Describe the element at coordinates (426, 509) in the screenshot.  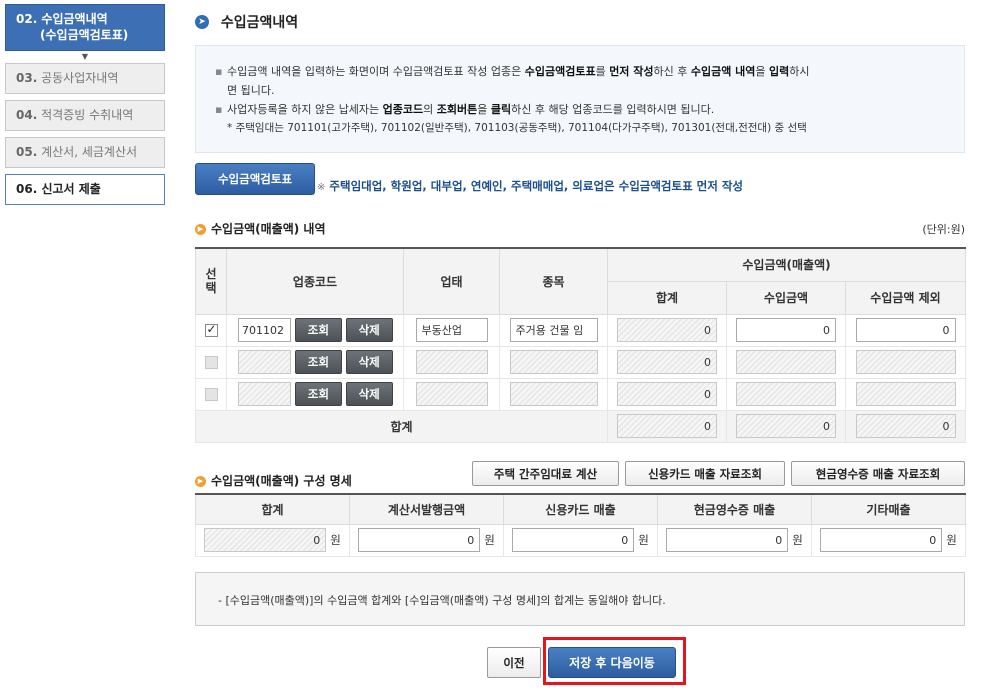
I see `col-invoice-amount: 계산서발행금액` at that location.